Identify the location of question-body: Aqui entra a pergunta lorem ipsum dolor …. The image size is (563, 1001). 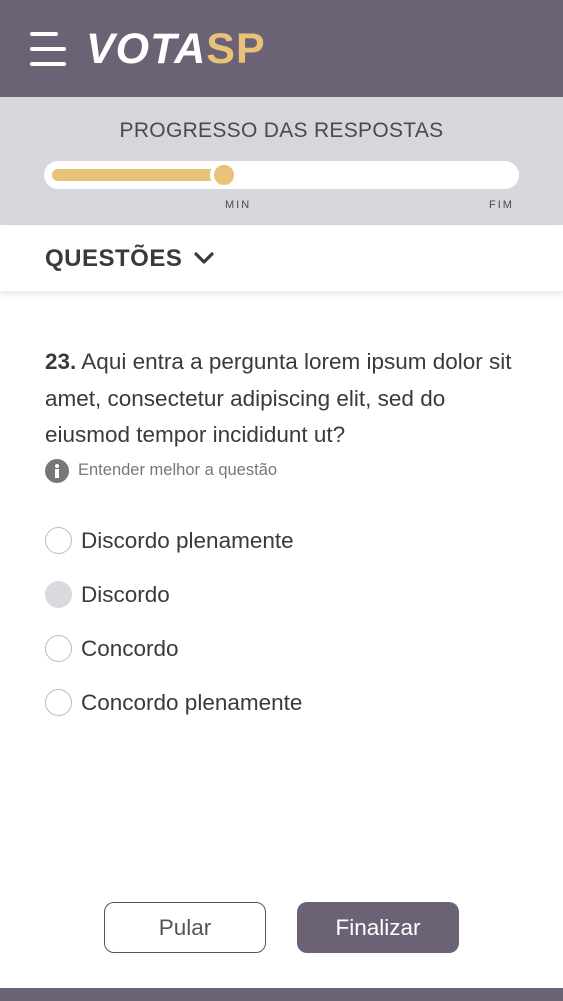
(278, 398).